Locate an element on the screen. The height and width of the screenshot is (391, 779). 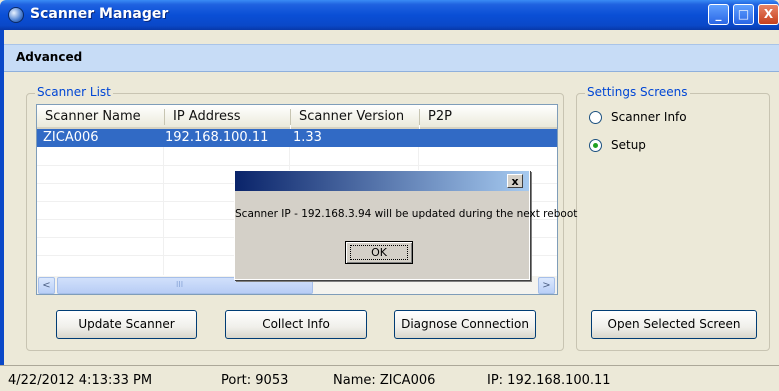
dialog-title-bar is located at coordinates (382, 181).